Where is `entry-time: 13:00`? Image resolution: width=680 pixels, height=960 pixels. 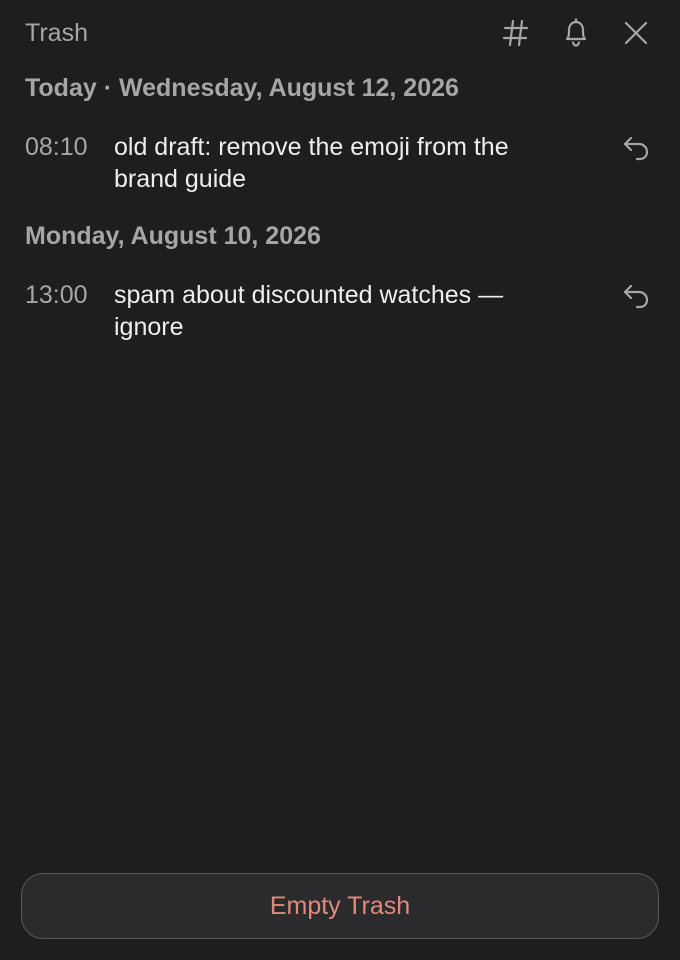
entry-time: 13:00 is located at coordinates (56, 295).